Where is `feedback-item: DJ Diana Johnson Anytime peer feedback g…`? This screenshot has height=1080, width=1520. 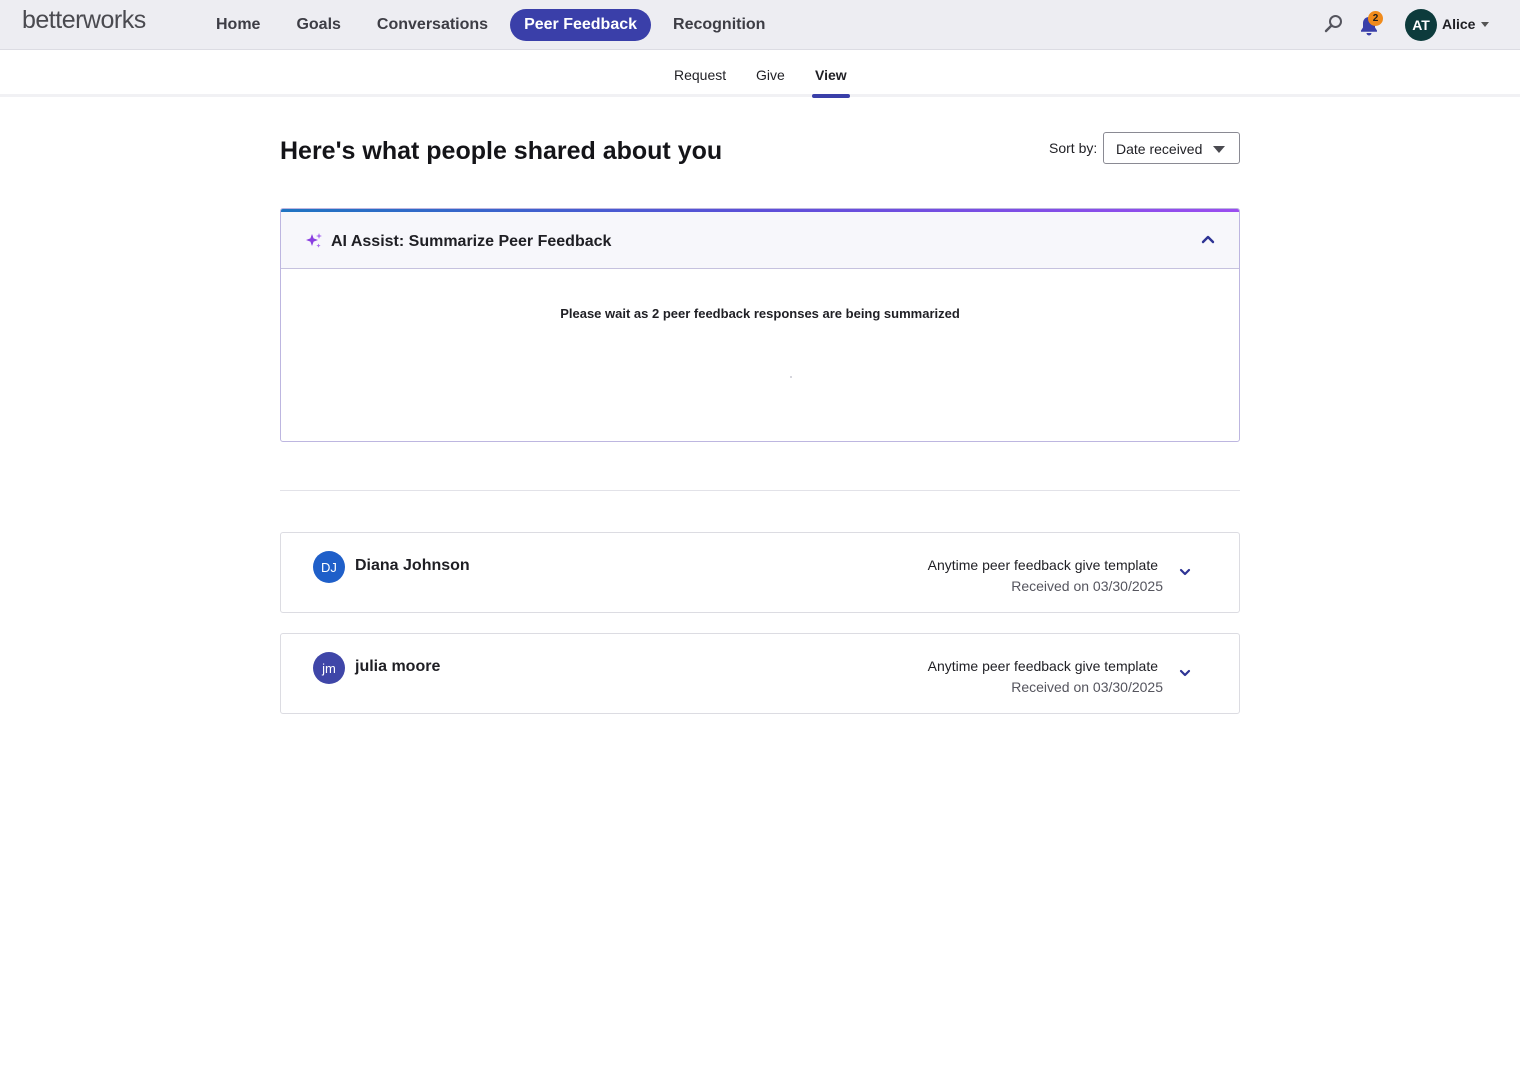 feedback-item: DJ Diana Johnson Anytime peer feedback g… is located at coordinates (760, 572).